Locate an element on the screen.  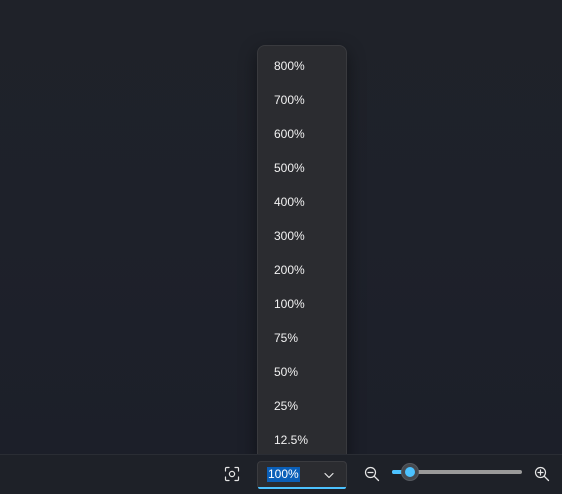
zoom-option-100: 100% is located at coordinates (302, 304).